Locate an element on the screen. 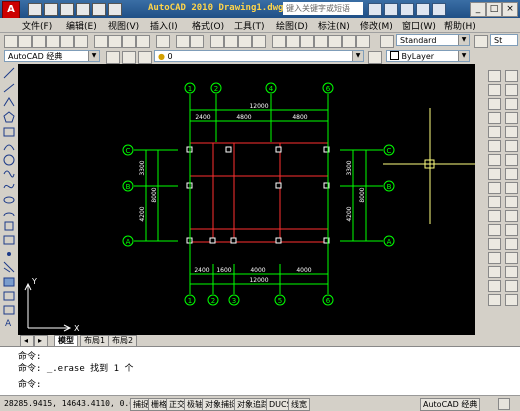  autocad-logo-icon: A is located at coordinates (11, 10).